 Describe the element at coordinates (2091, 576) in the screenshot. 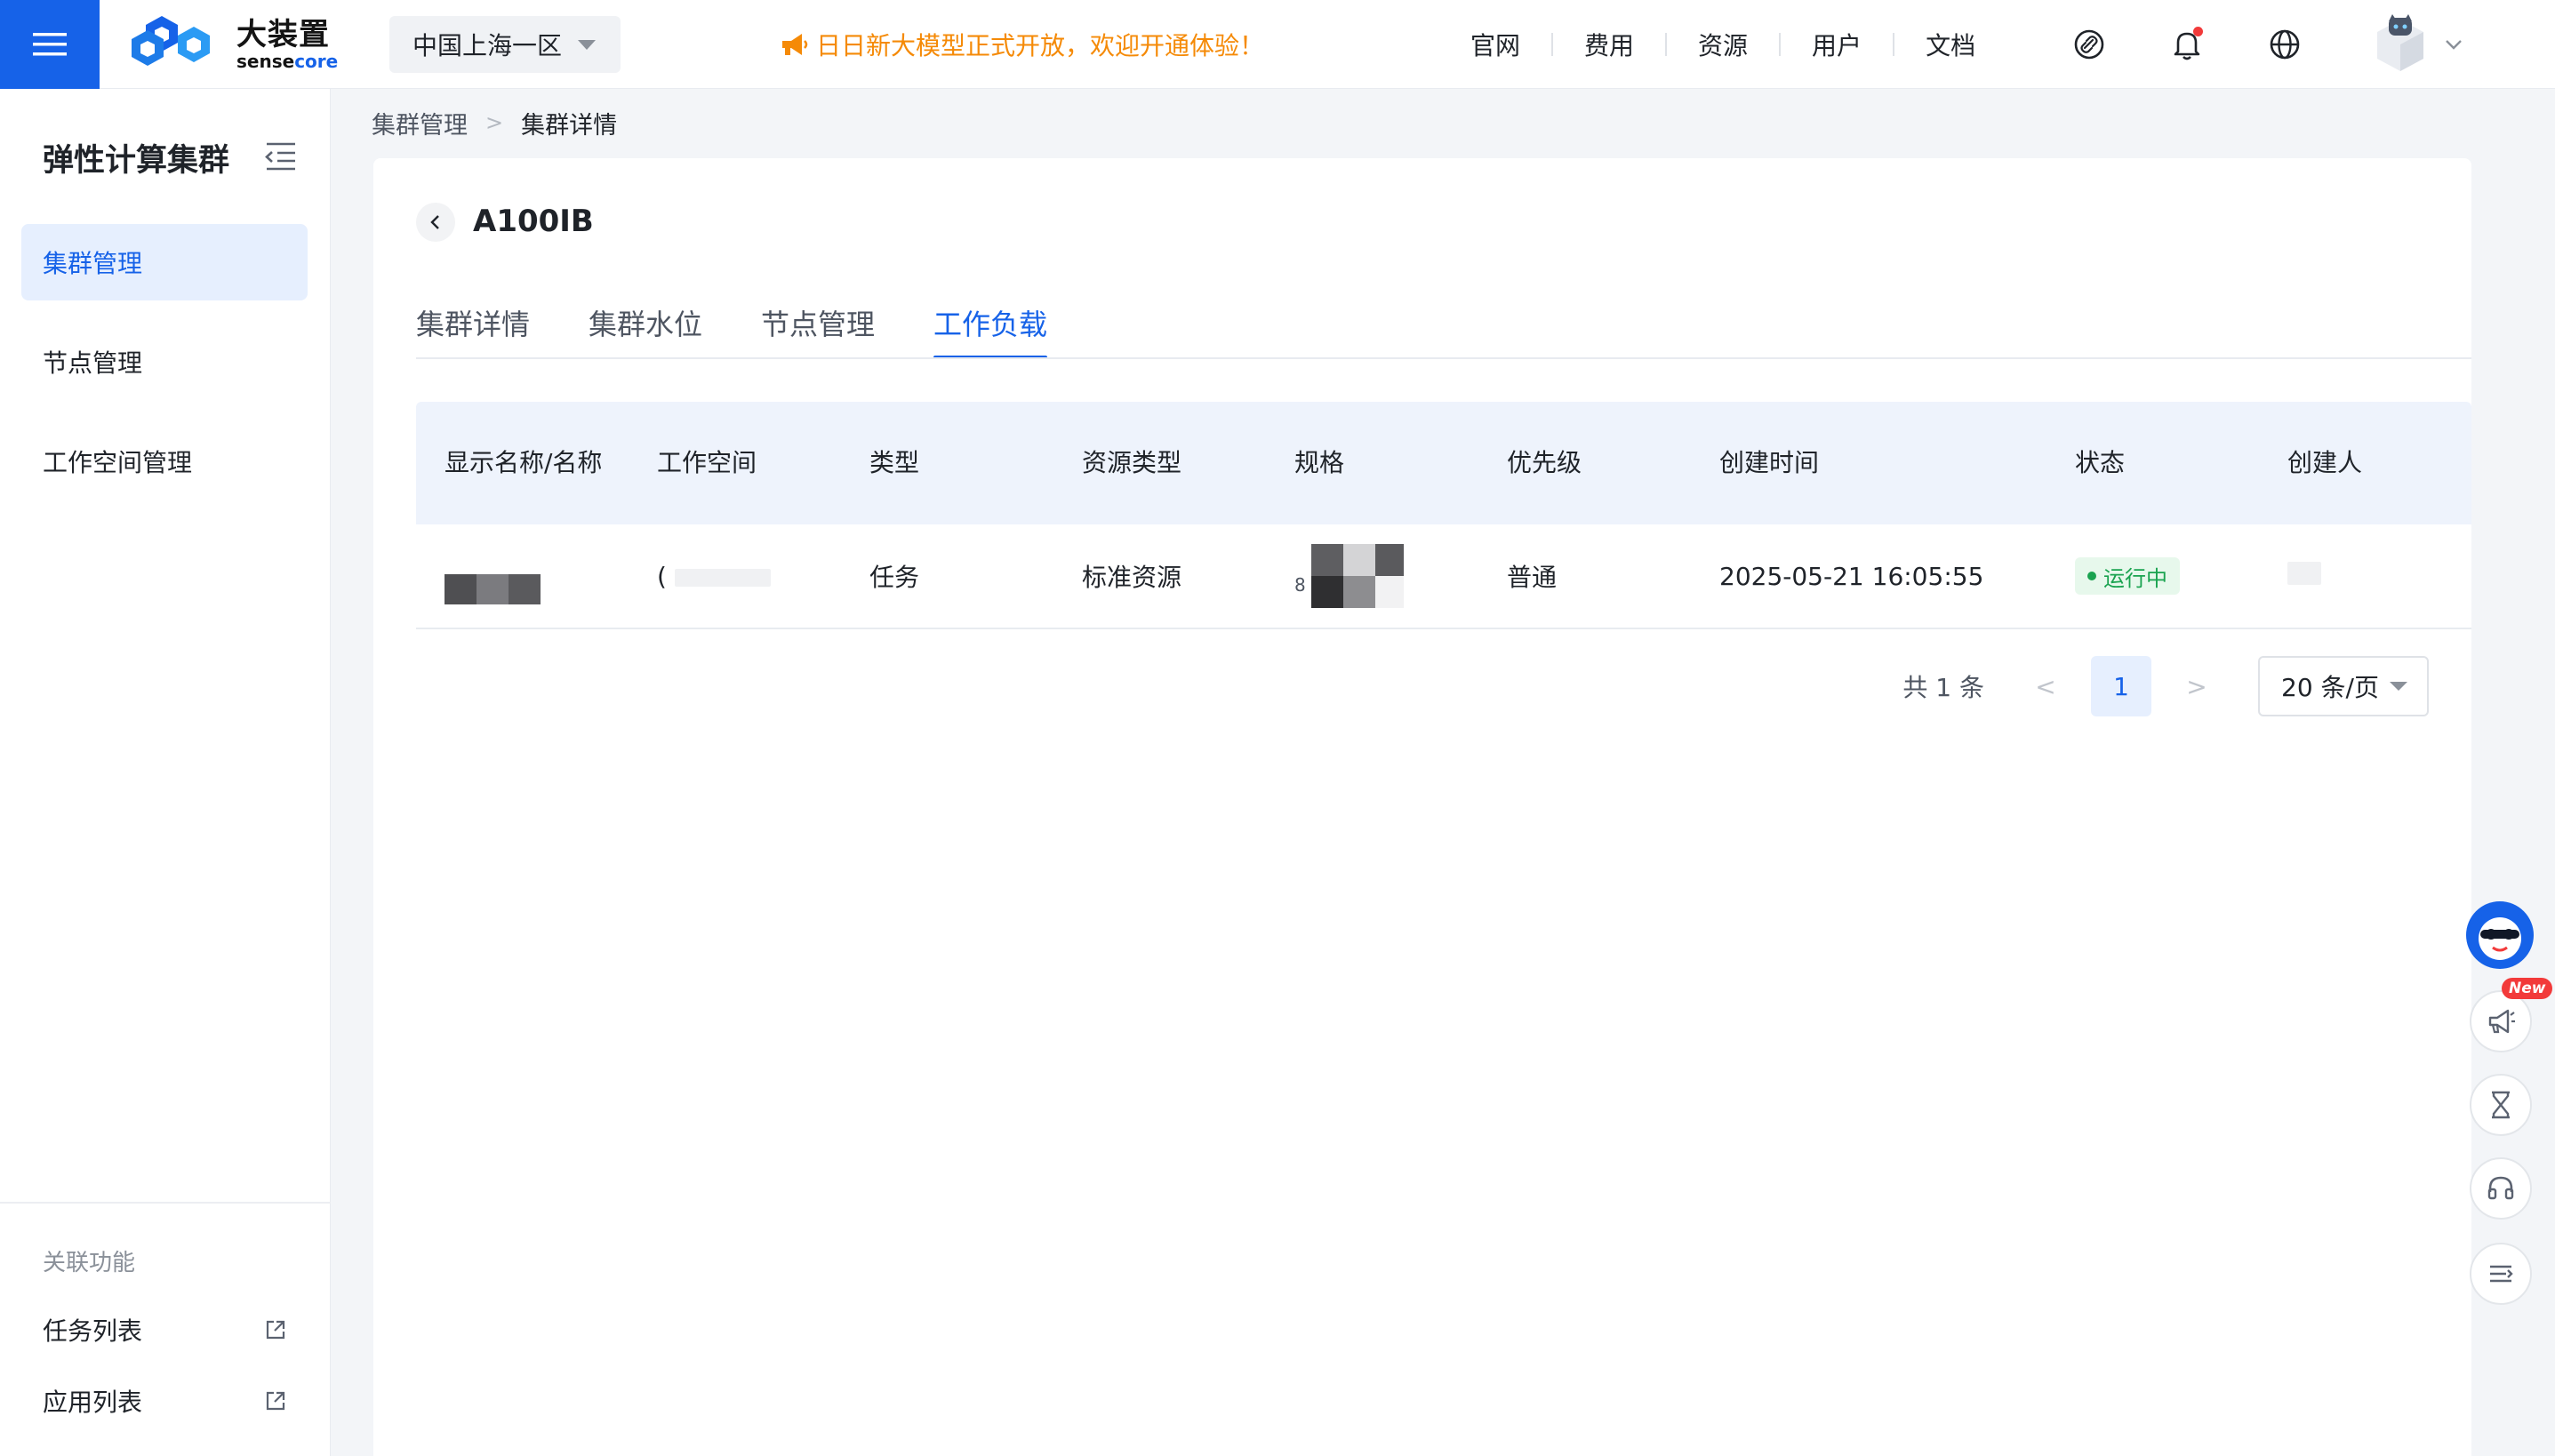

I see `status-dot` at that location.